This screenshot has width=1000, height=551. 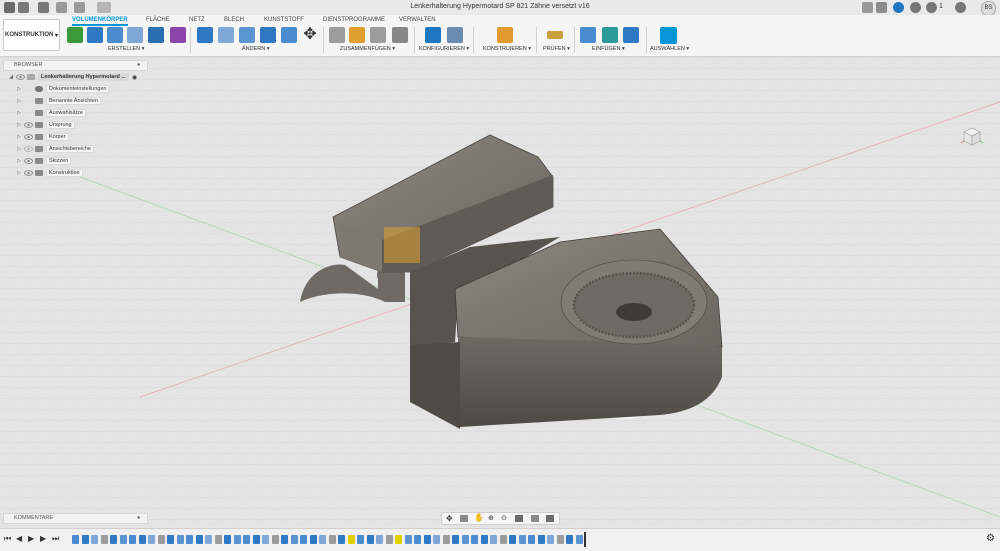 I want to click on tab-mesh: NETZ, so click(x=197, y=20).